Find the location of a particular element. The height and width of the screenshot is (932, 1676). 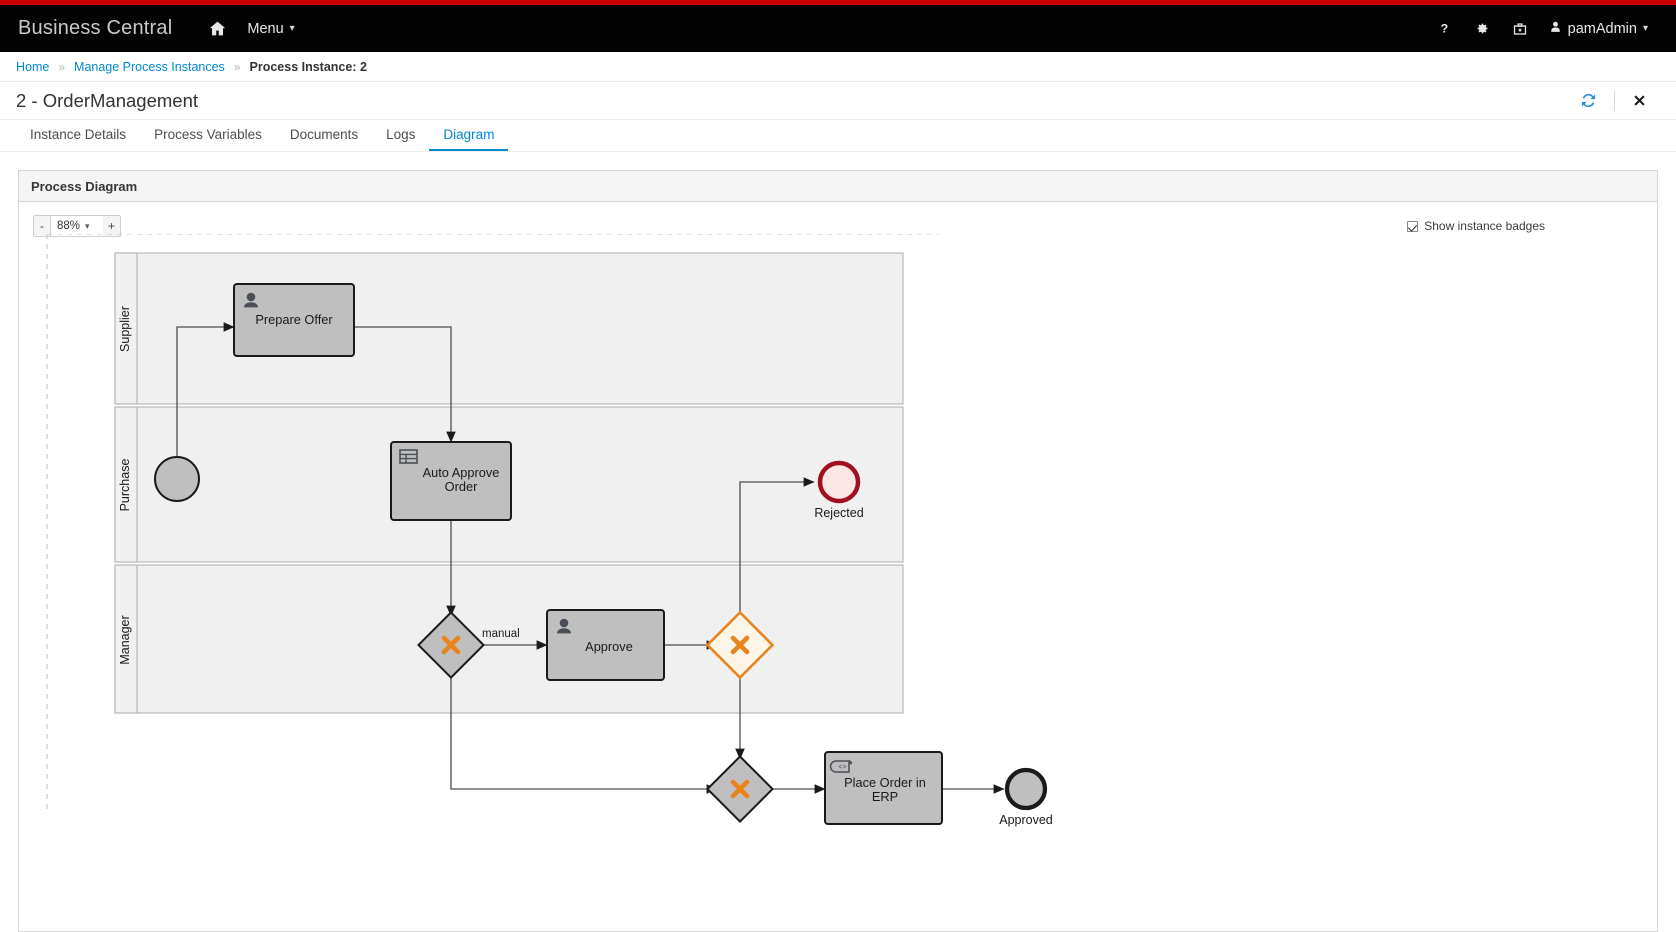

node-prepare-offer: Prepare Offer is located at coordinates (294, 320).